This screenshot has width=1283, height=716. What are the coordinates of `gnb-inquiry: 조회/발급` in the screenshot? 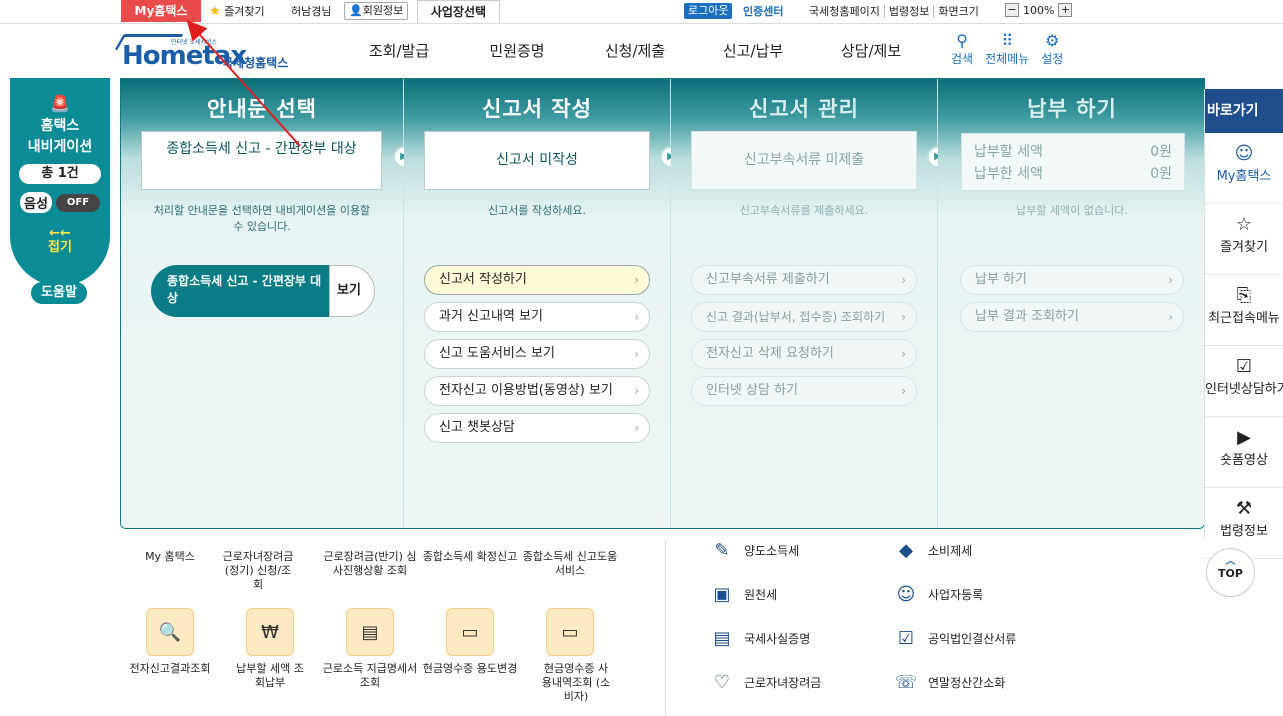 It's located at (399, 51).